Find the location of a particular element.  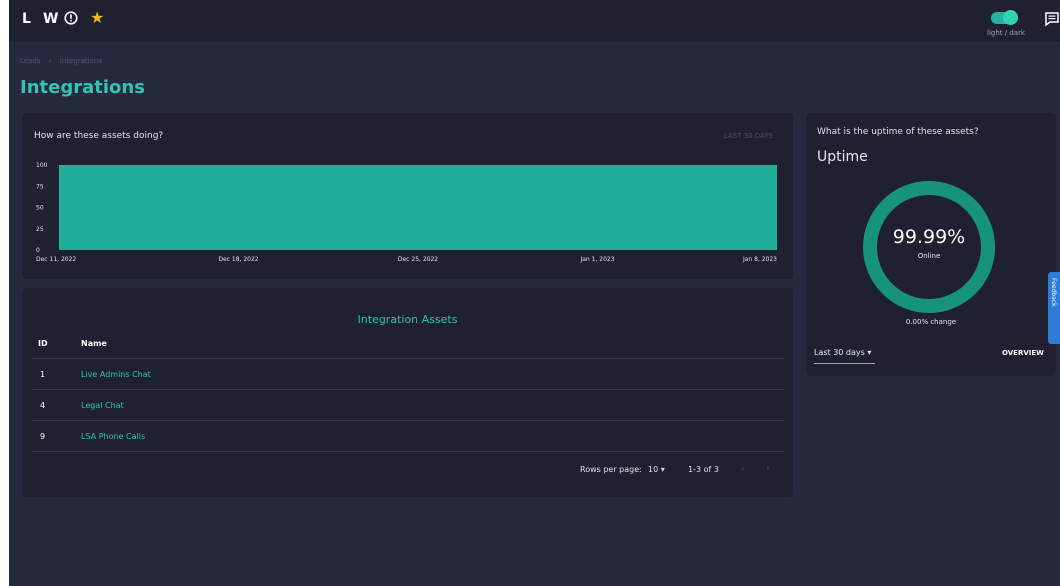

row-id: 4 is located at coordinates (43, 405).